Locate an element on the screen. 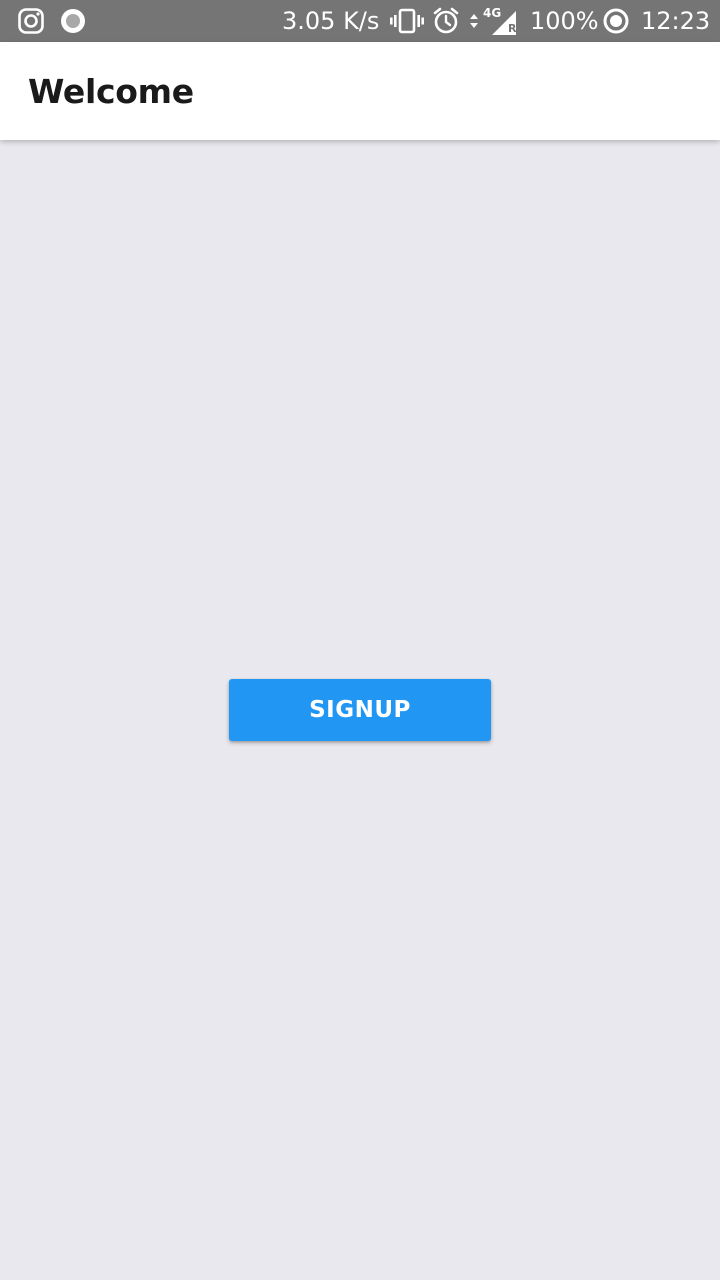 The width and height of the screenshot is (720, 1280). signup-button: SIGNUP is located at coordinates (360, 710).